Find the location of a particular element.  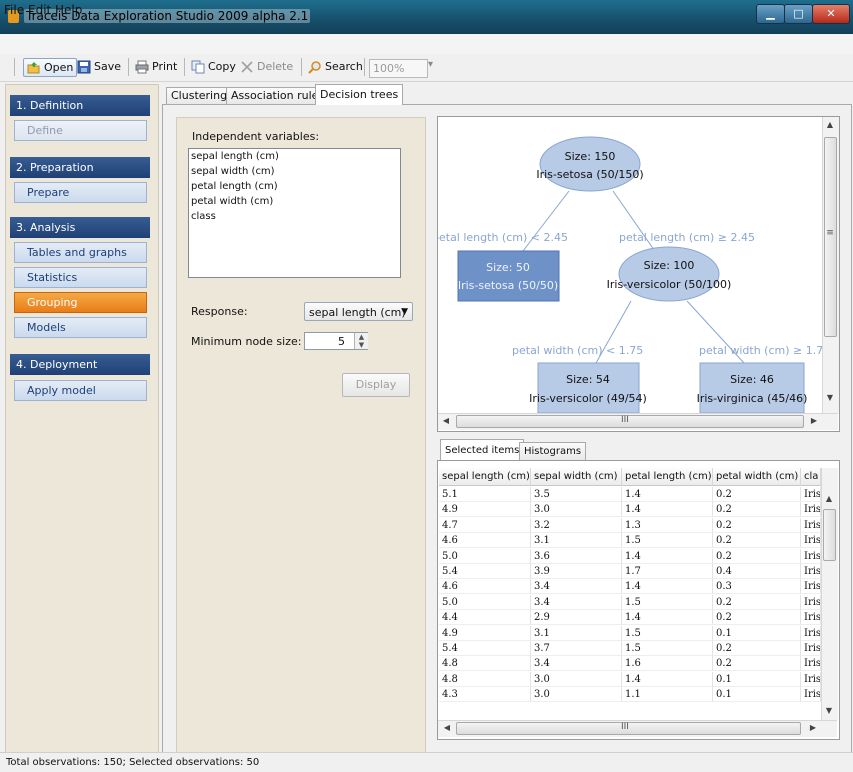

tab-selected-items: Selected items is located at coordinates (482, 450).